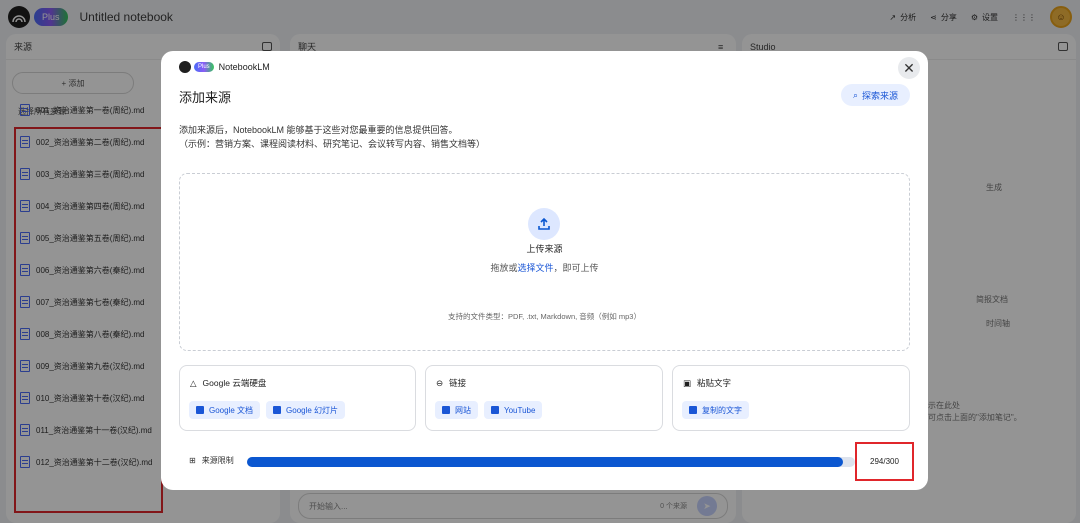 The height and width of the screenshot is (523, 1080). I want to click on copied-text-button: 复制的文字, so click(715, 410).